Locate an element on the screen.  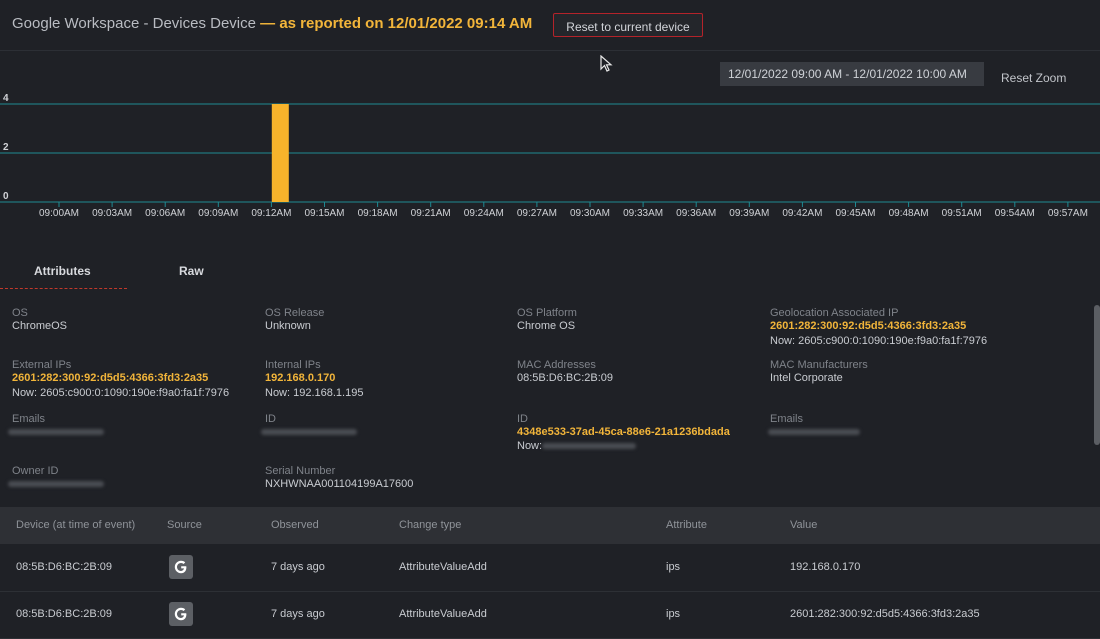
attr-label: Geolocation Associated IP is located at coordinates (834, 313).